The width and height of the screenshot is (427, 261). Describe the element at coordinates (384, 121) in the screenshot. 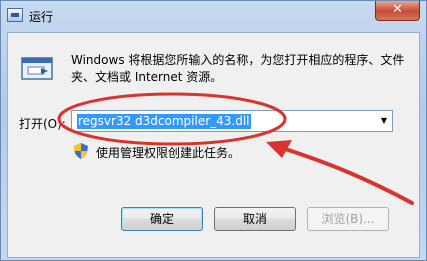

I see `dropdown-arrow-icon: ▼` at that location.